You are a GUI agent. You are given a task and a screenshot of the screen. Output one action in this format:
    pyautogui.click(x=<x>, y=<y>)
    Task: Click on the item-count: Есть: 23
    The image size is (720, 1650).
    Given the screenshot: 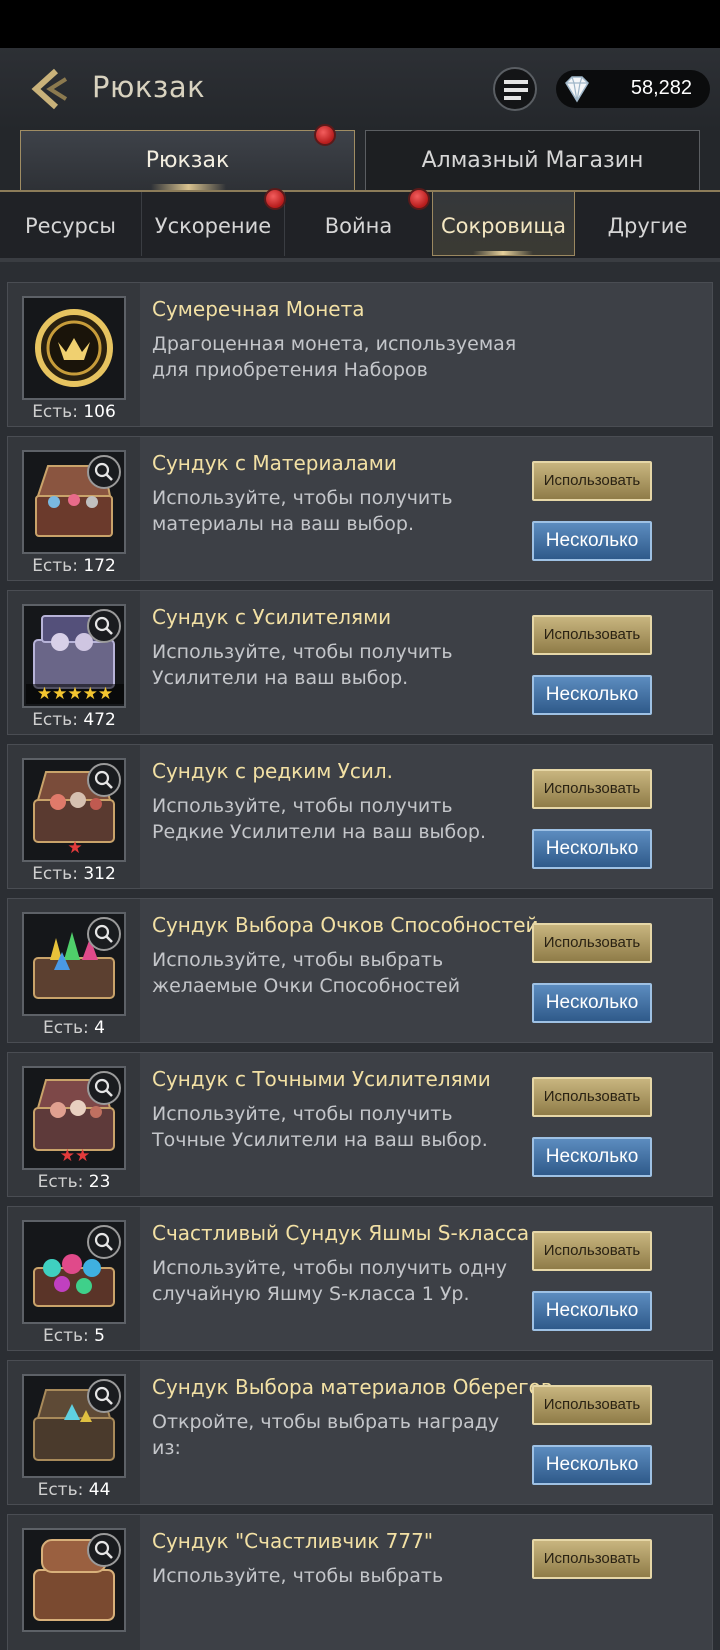 What is the action you would take?
    pyautogui.click(x=74, y=1182)
    